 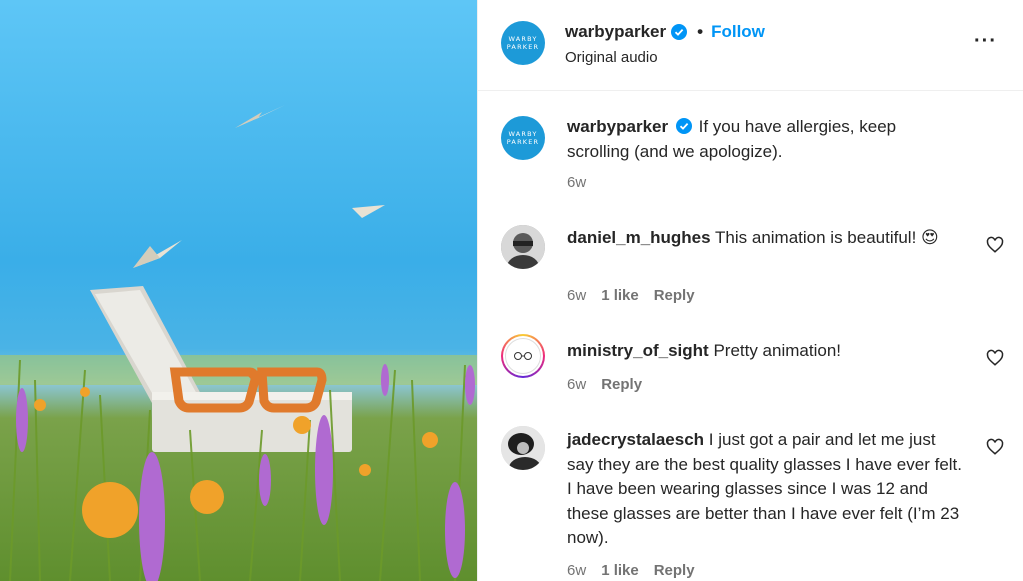 I want to click on glasses-logo-icon, so click(x=523, y=356).